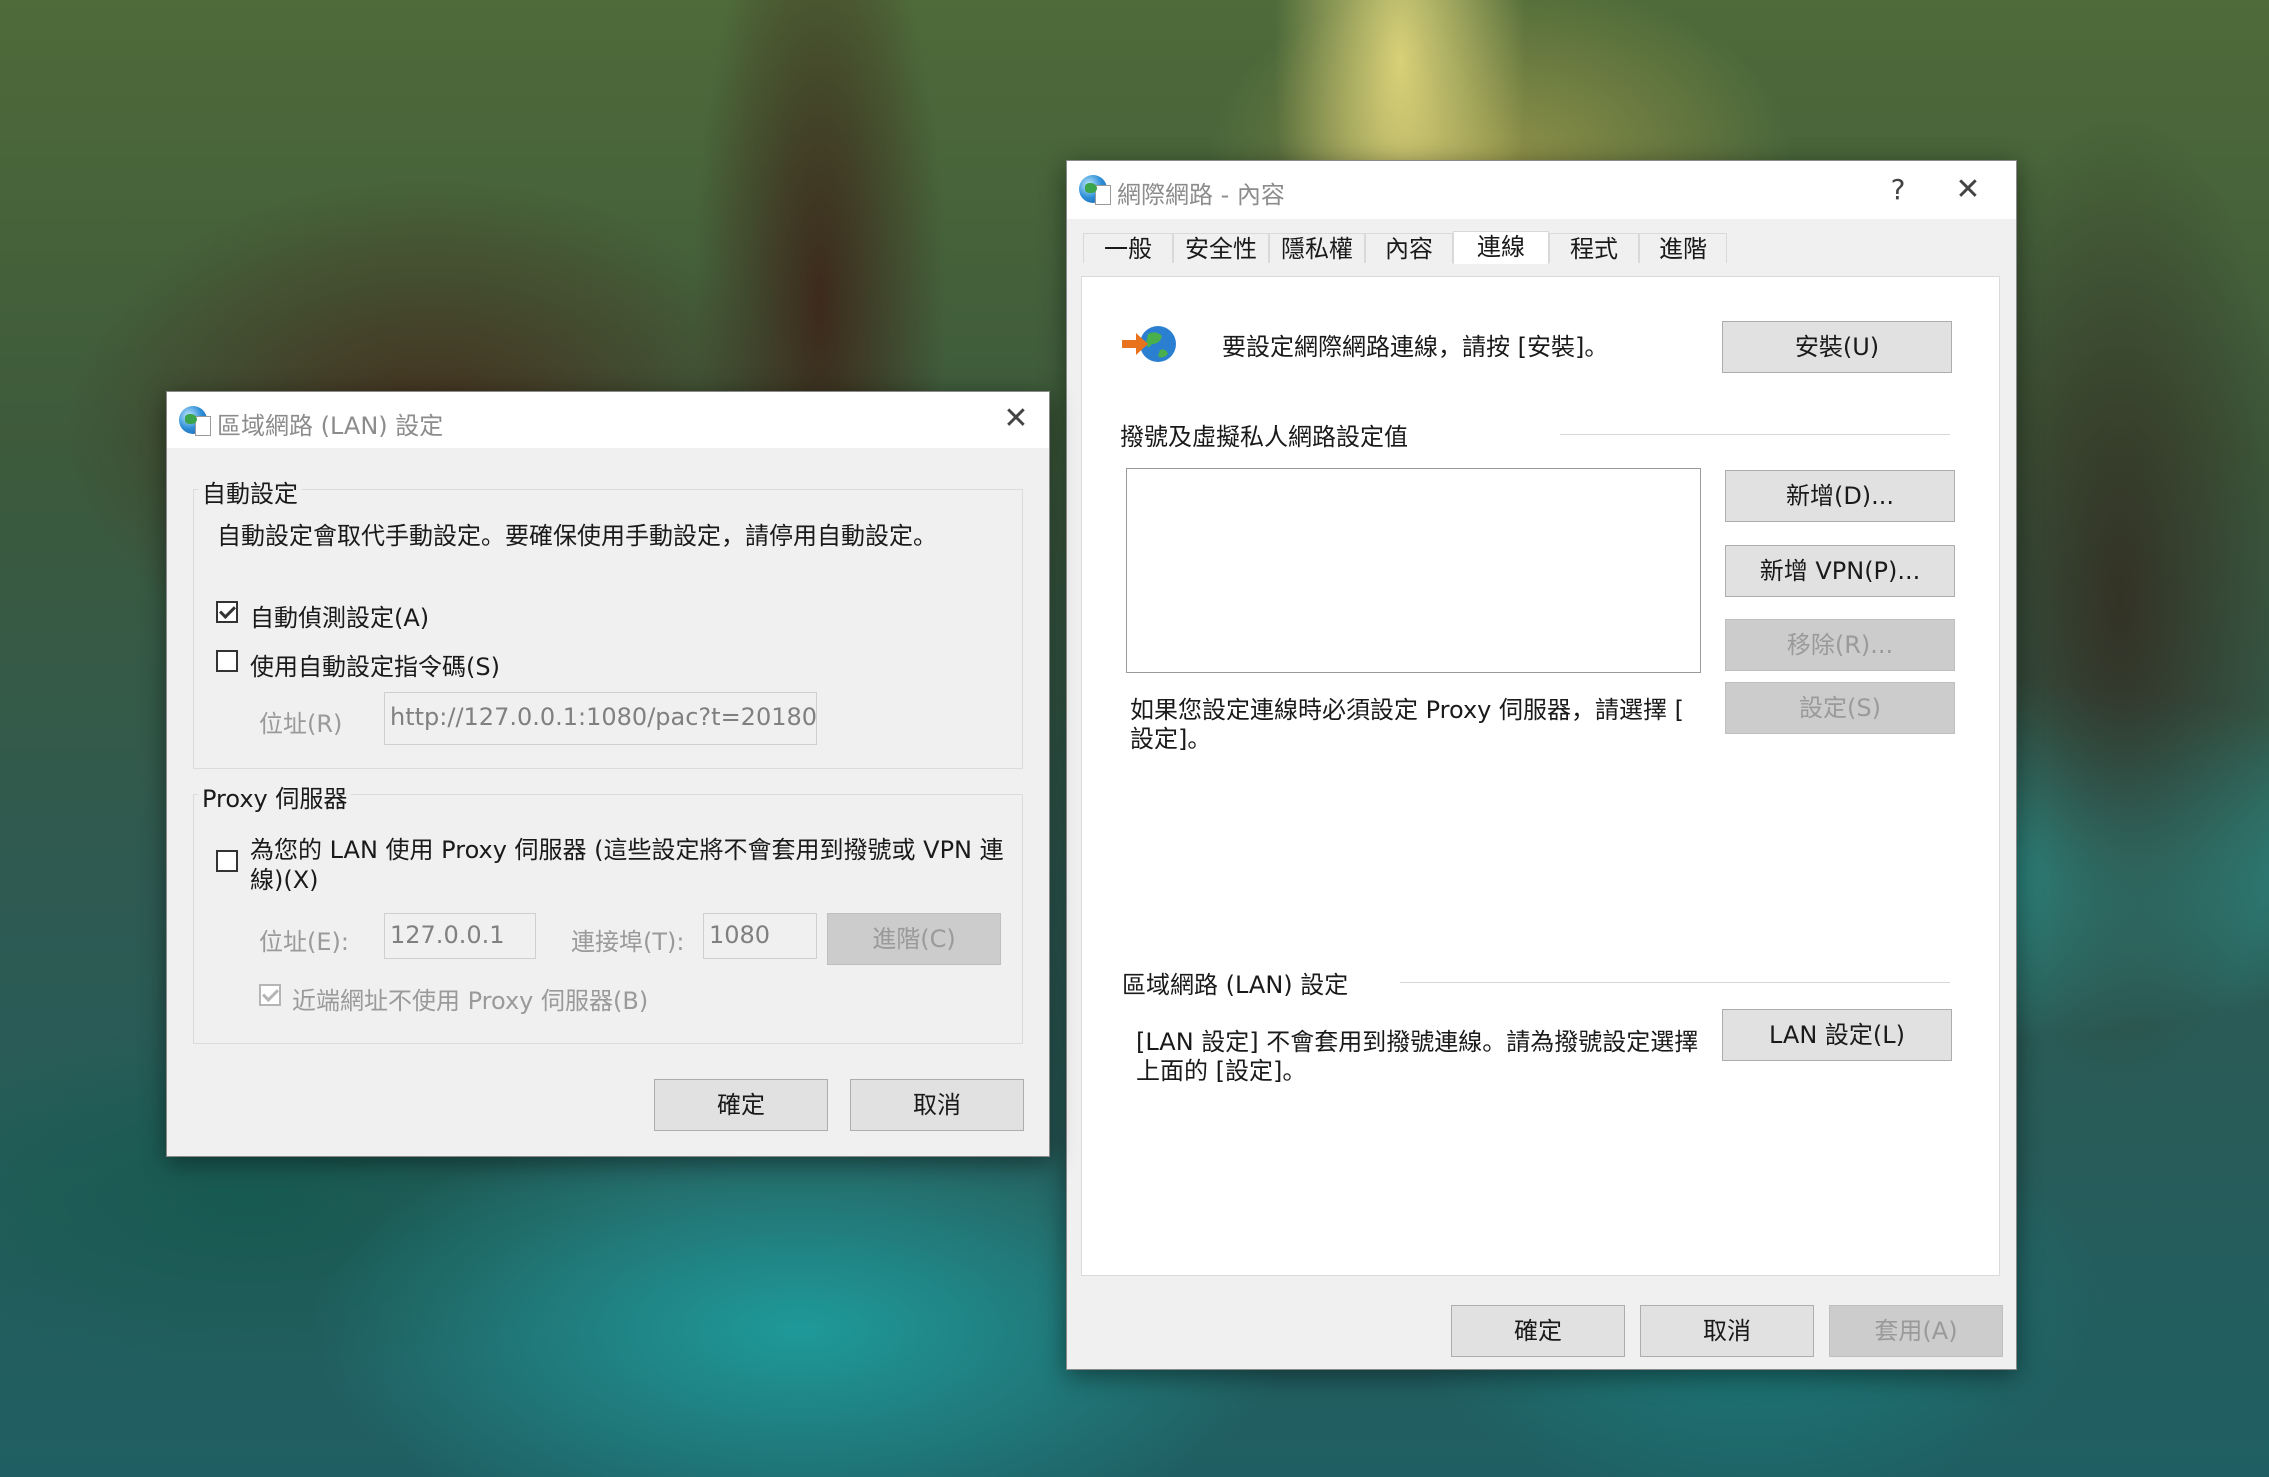 This screenshot has height=1477, width=2269. I want to click on use-proxy-label-line2: 線)(X), so click(284, 877).